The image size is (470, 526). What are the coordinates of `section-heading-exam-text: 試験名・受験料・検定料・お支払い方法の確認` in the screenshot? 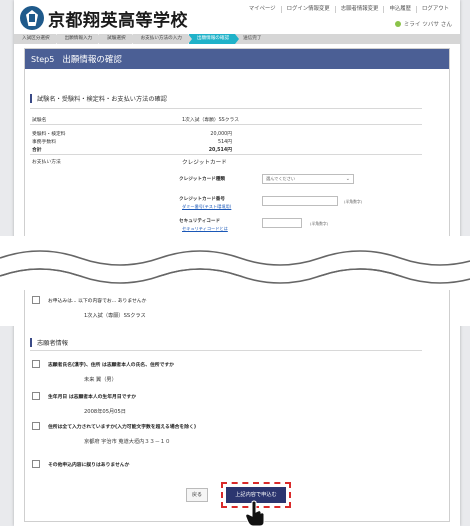 It's located at (102, 99).